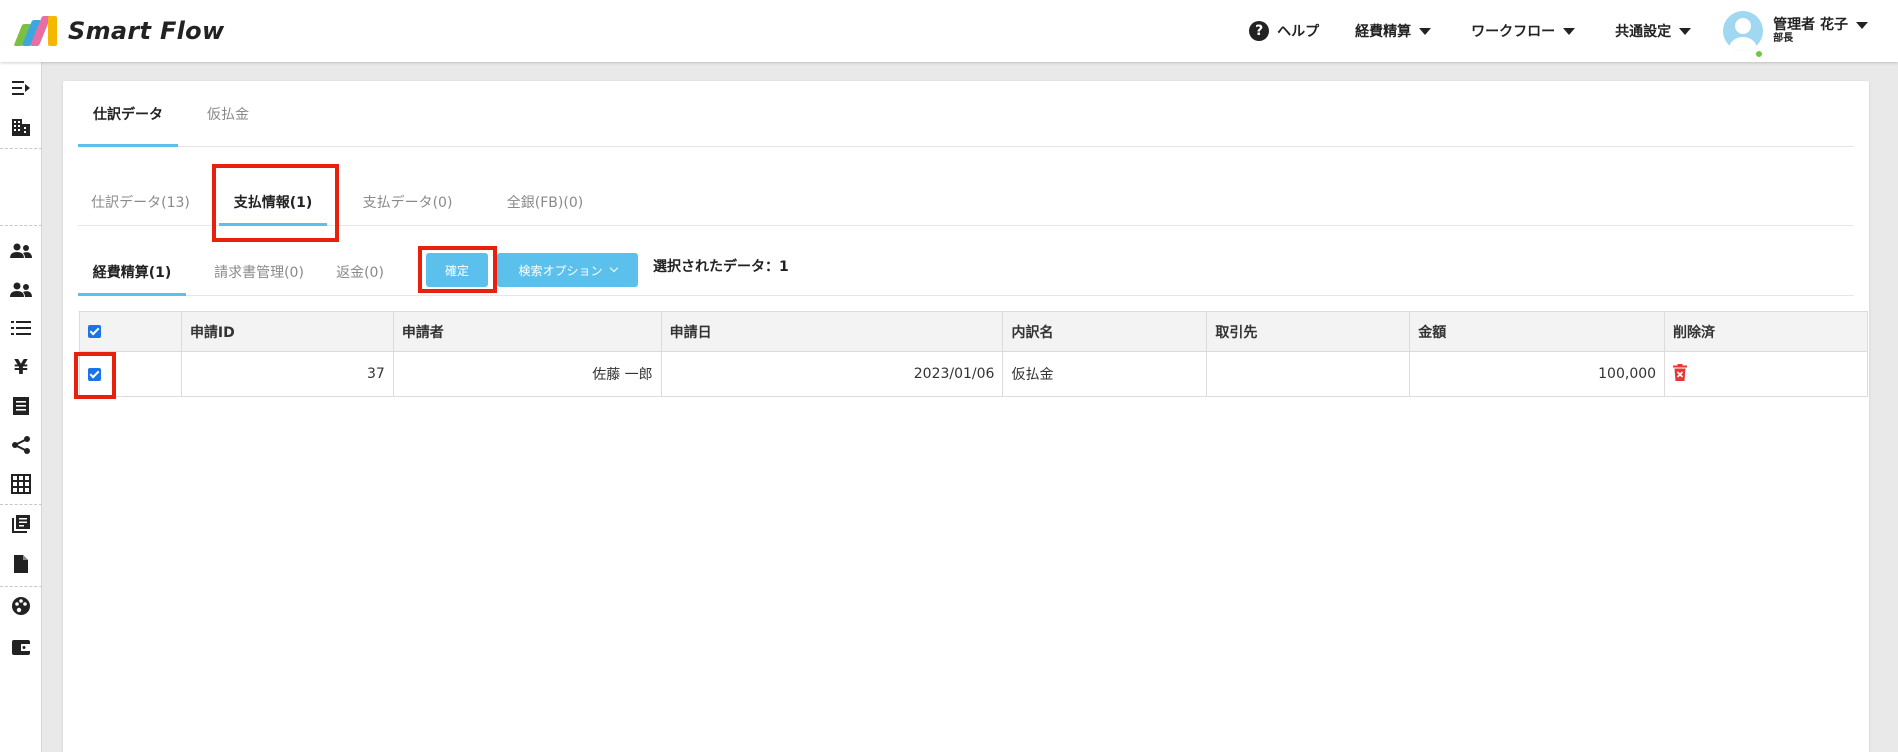 This screenshot has height=752, width=1898. What do you see at coordinates (21, 290) in the screenshot?
I see `users-alt-icon` at bounding box center [21, 290].